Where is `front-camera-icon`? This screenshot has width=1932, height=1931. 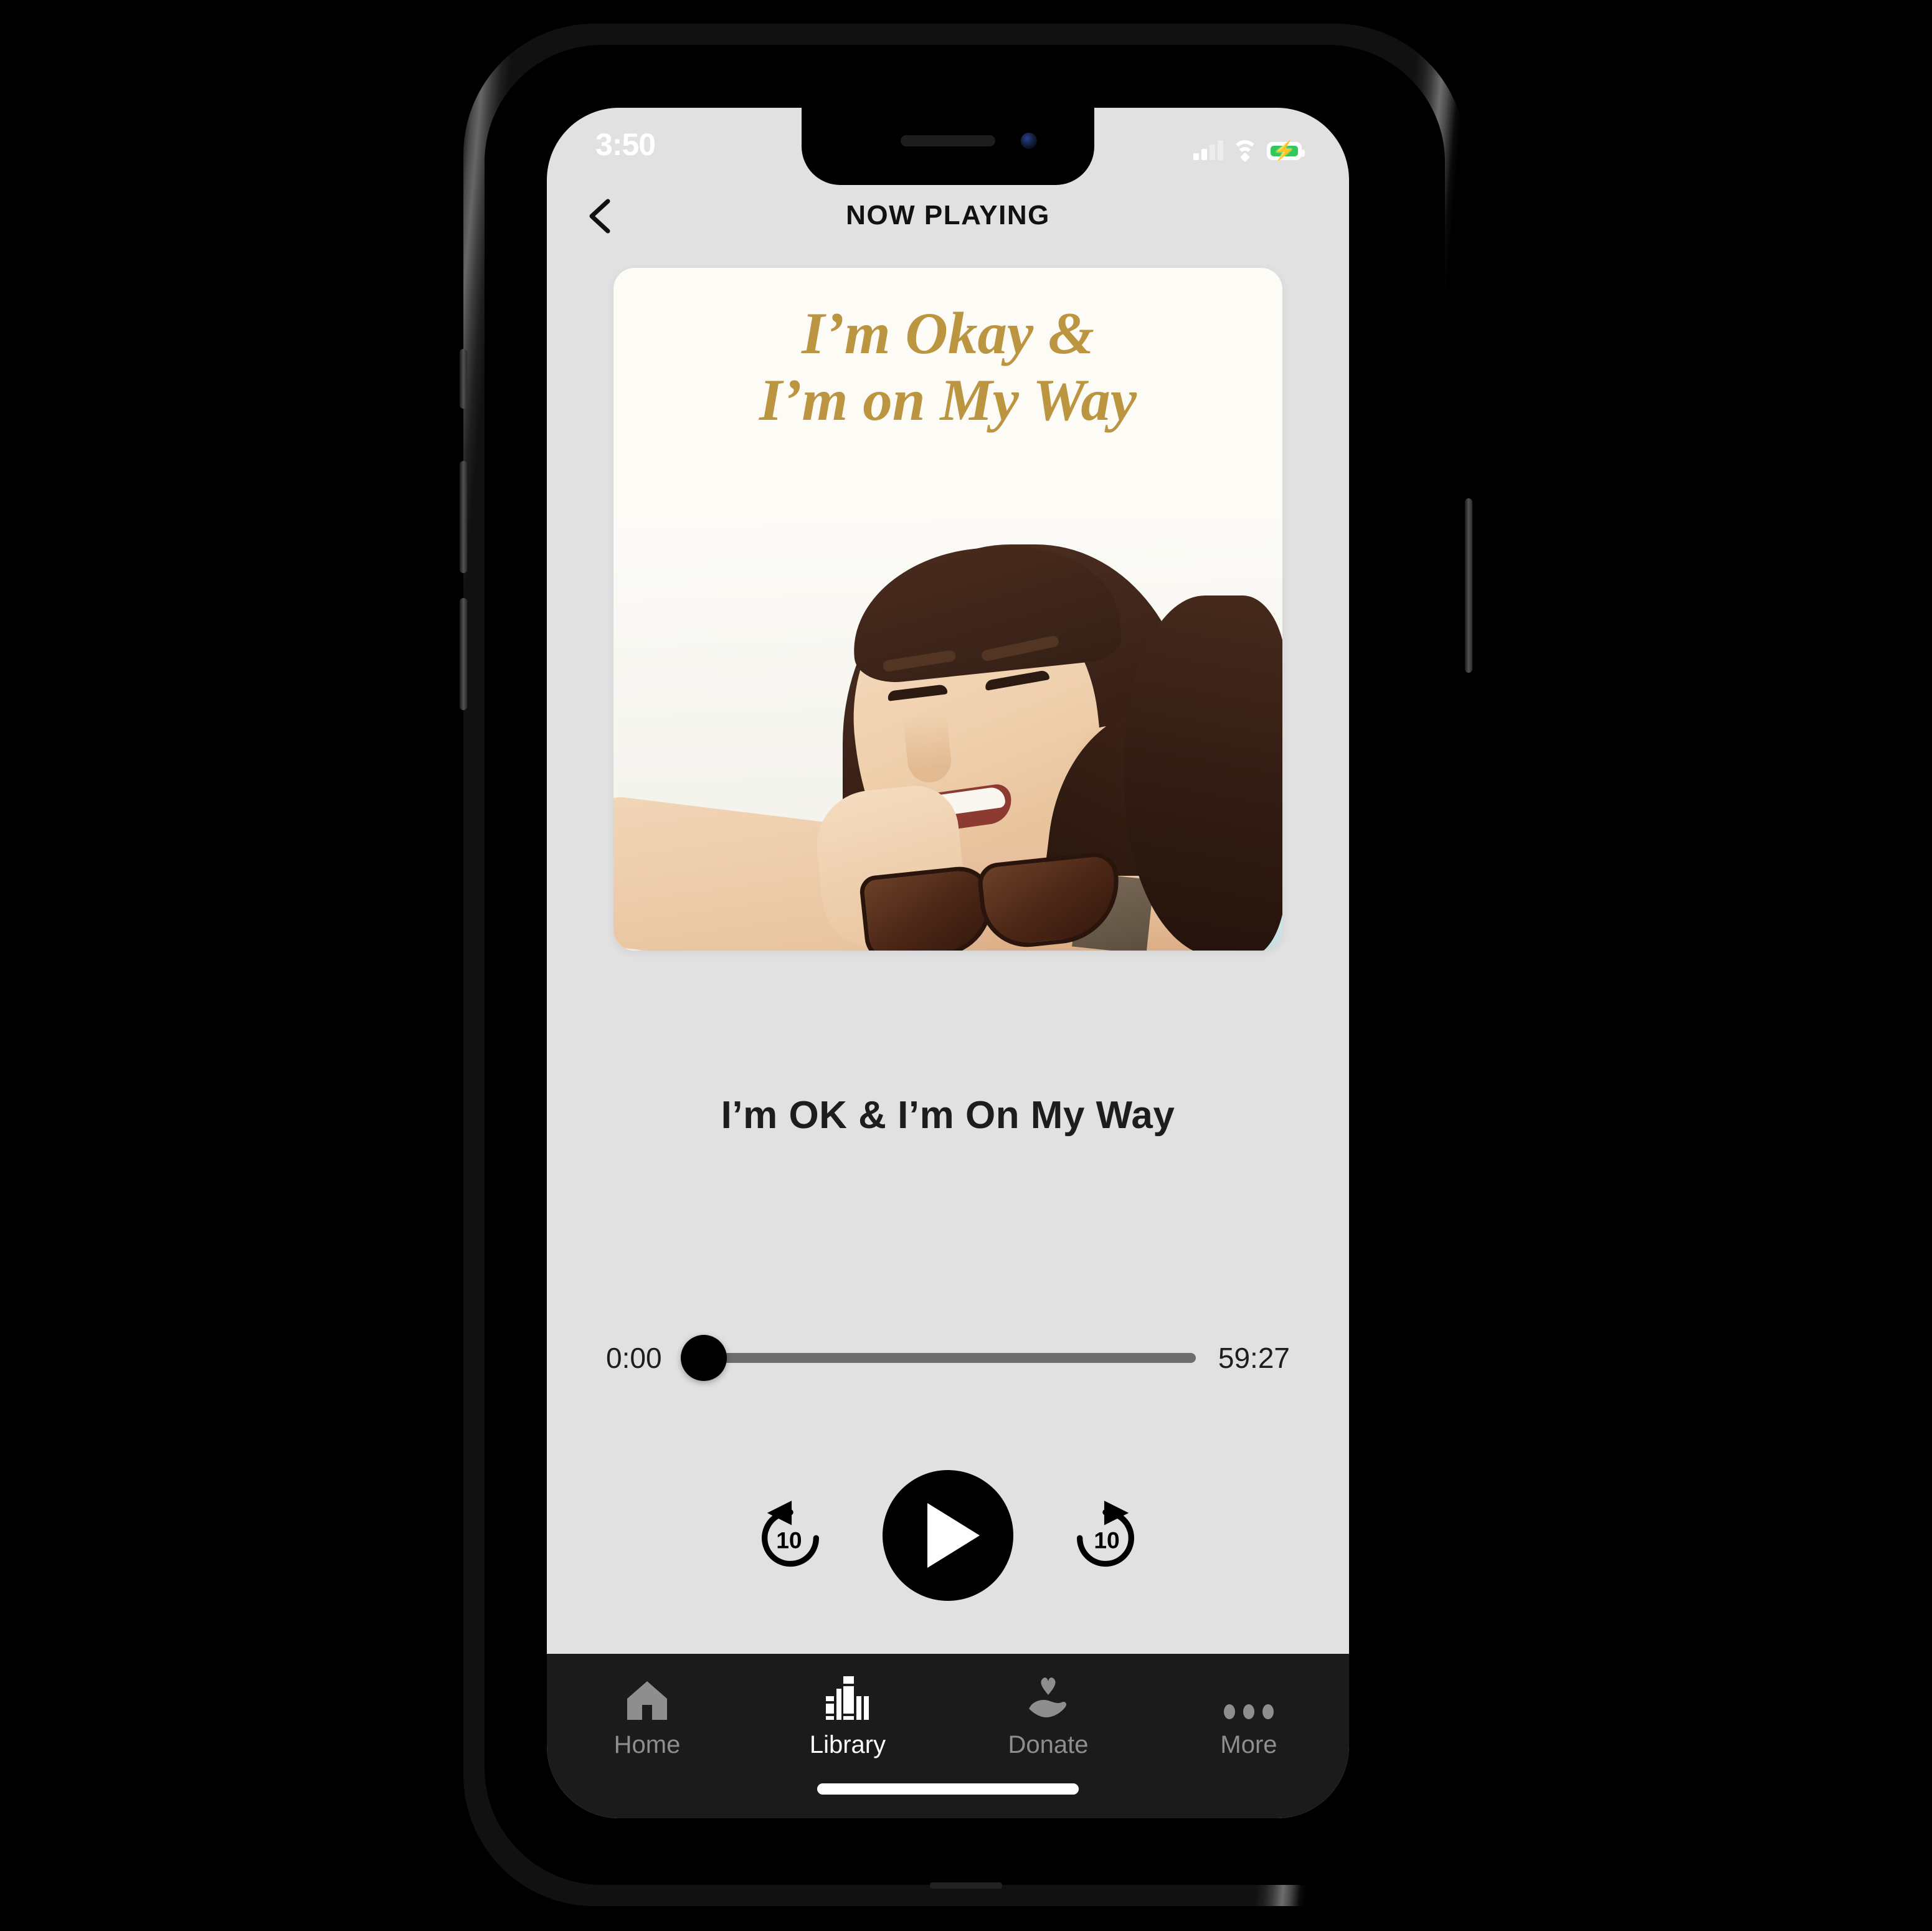
front-camera-icon is located at coordinates (1029, 141).